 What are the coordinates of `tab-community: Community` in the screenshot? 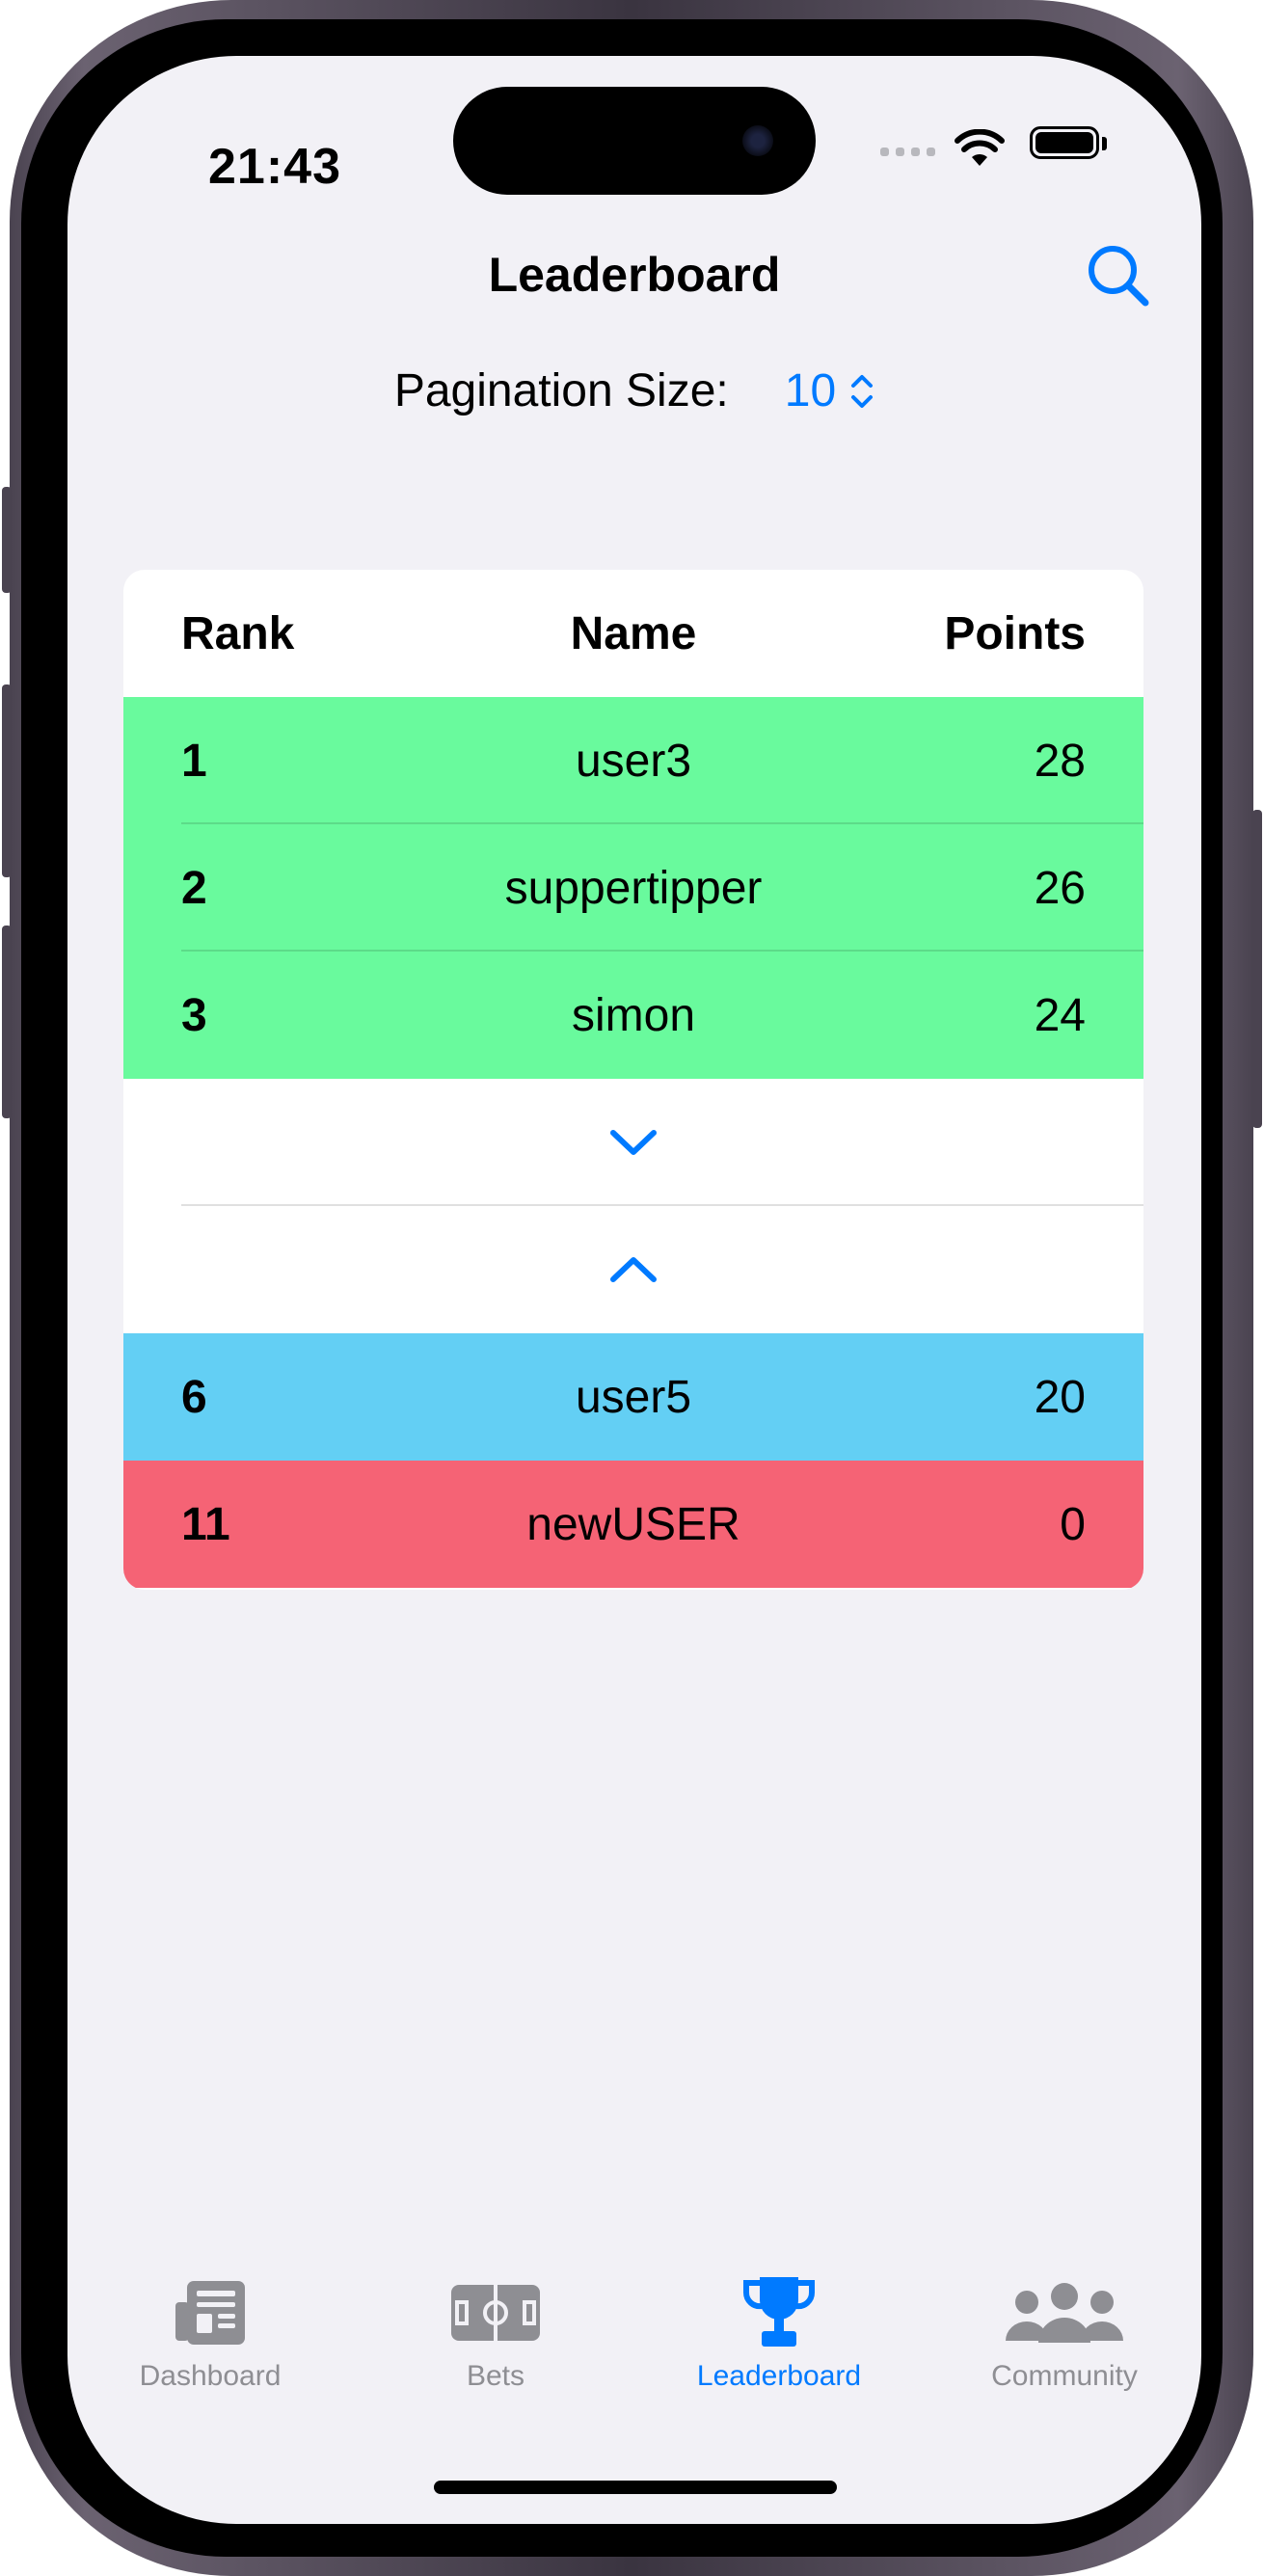 It's located at (1065, 2333).